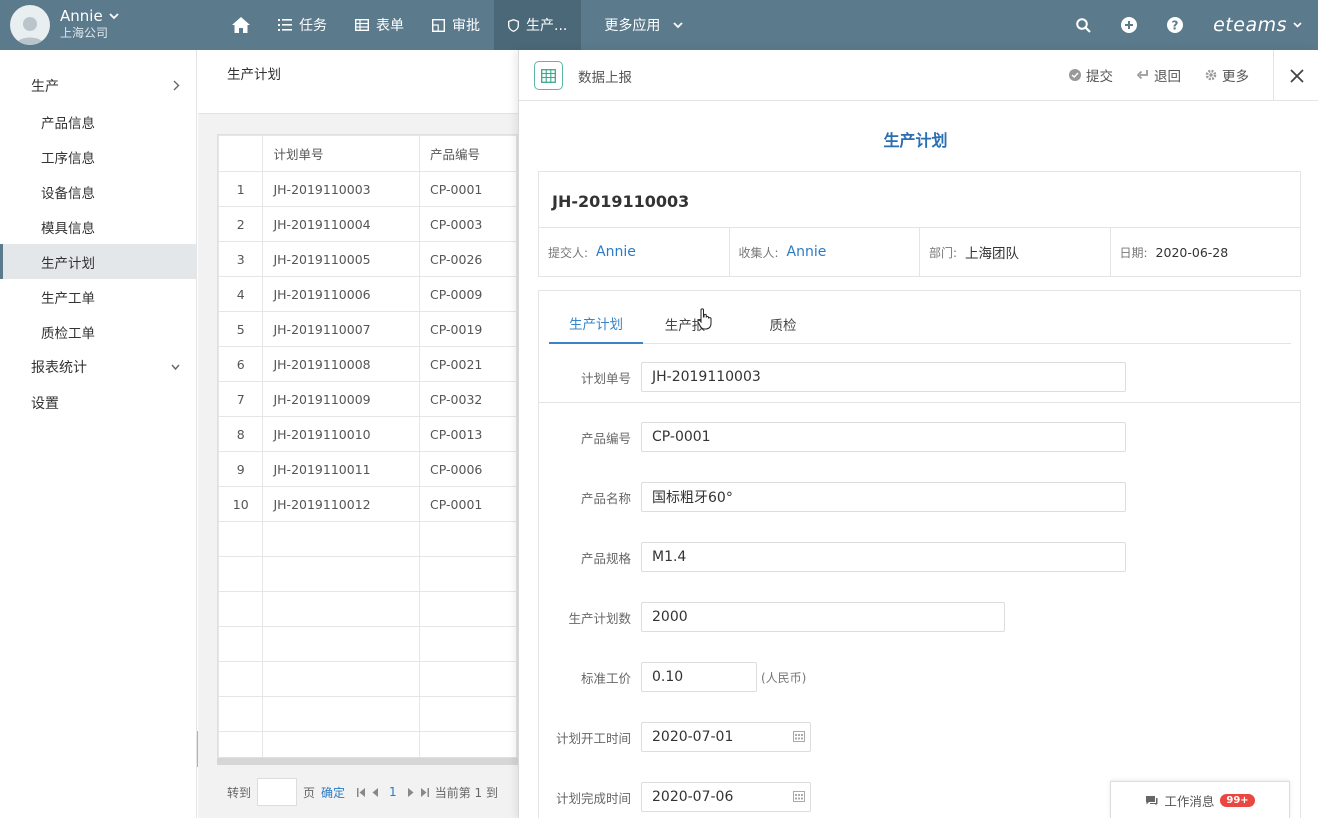 The image size is (1318, 818). What do you see at coordinates (341, 399) in the screenshot?
I see `plan-no-cell: JH-2019110009` at bounding box center [341, 399].